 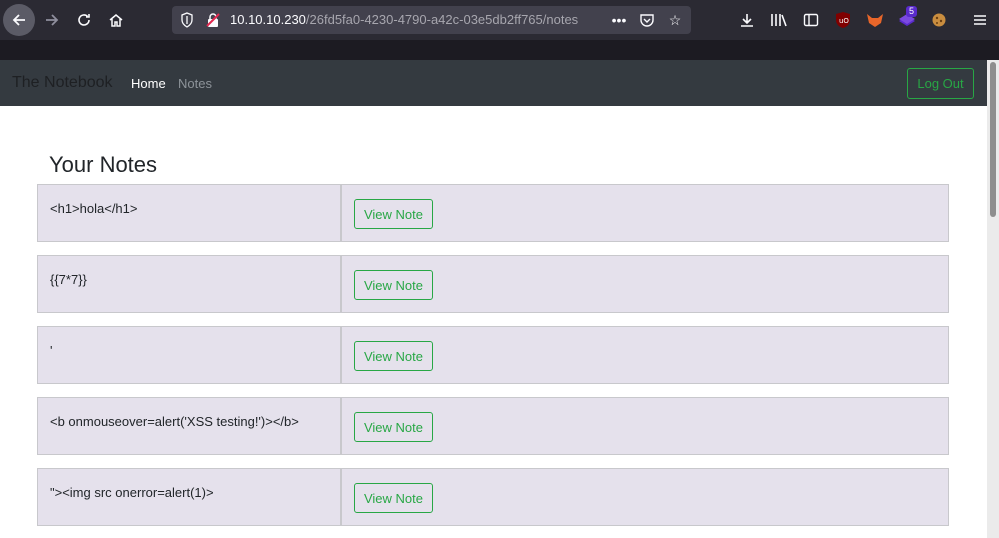 I want to click on nav-link-home: Home, so click(x=148, y=83).